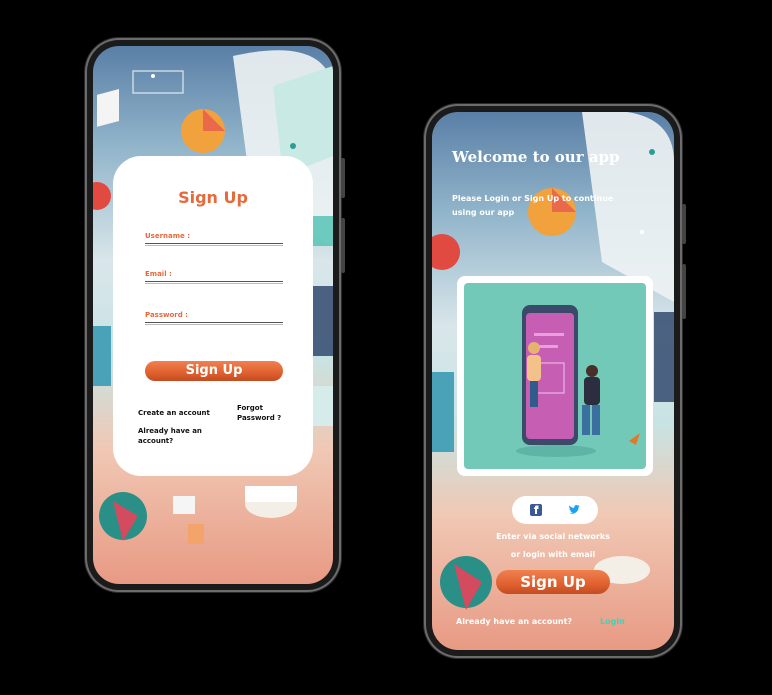 The image size is (772, 695). What do you see at coordinates (166, 315) in the screenshot?
I see `password-label: Password :` at bounding box center [166, 315].